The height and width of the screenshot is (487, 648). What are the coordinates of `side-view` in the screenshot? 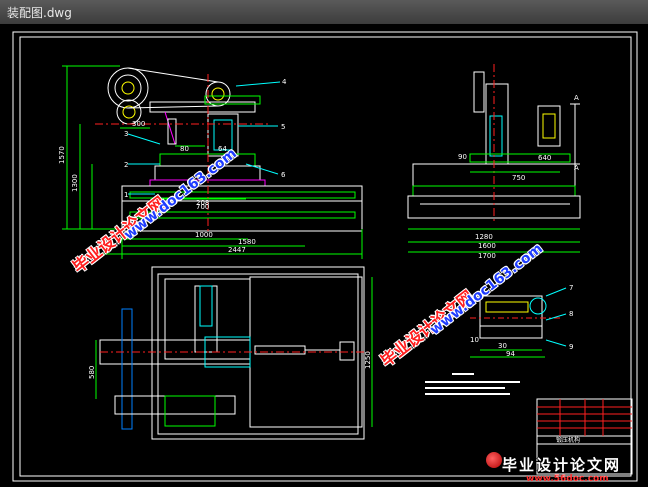 It's located at (494, 158).